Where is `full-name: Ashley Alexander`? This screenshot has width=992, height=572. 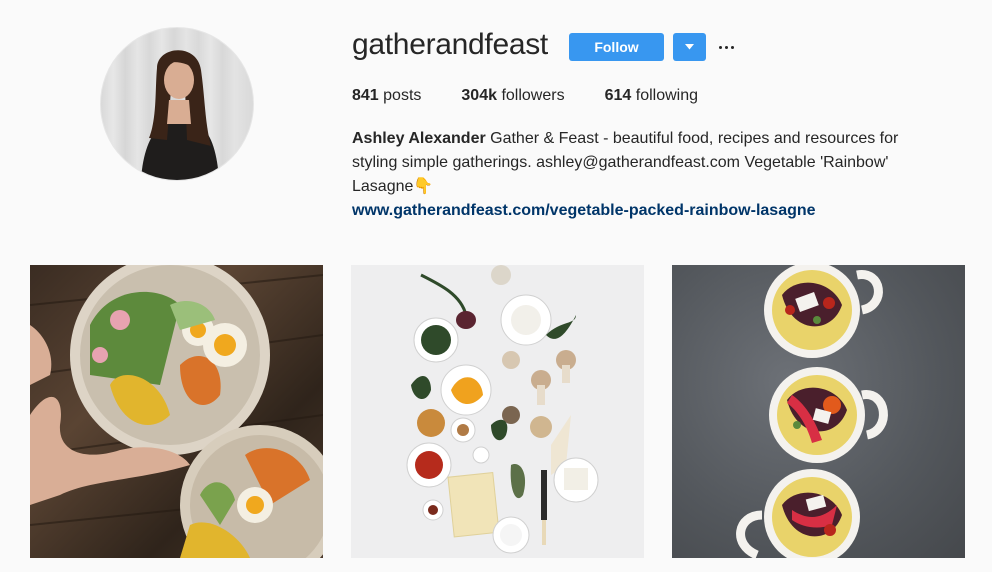
full-name: Ashley Alexander is located at coordinates (419, 138).